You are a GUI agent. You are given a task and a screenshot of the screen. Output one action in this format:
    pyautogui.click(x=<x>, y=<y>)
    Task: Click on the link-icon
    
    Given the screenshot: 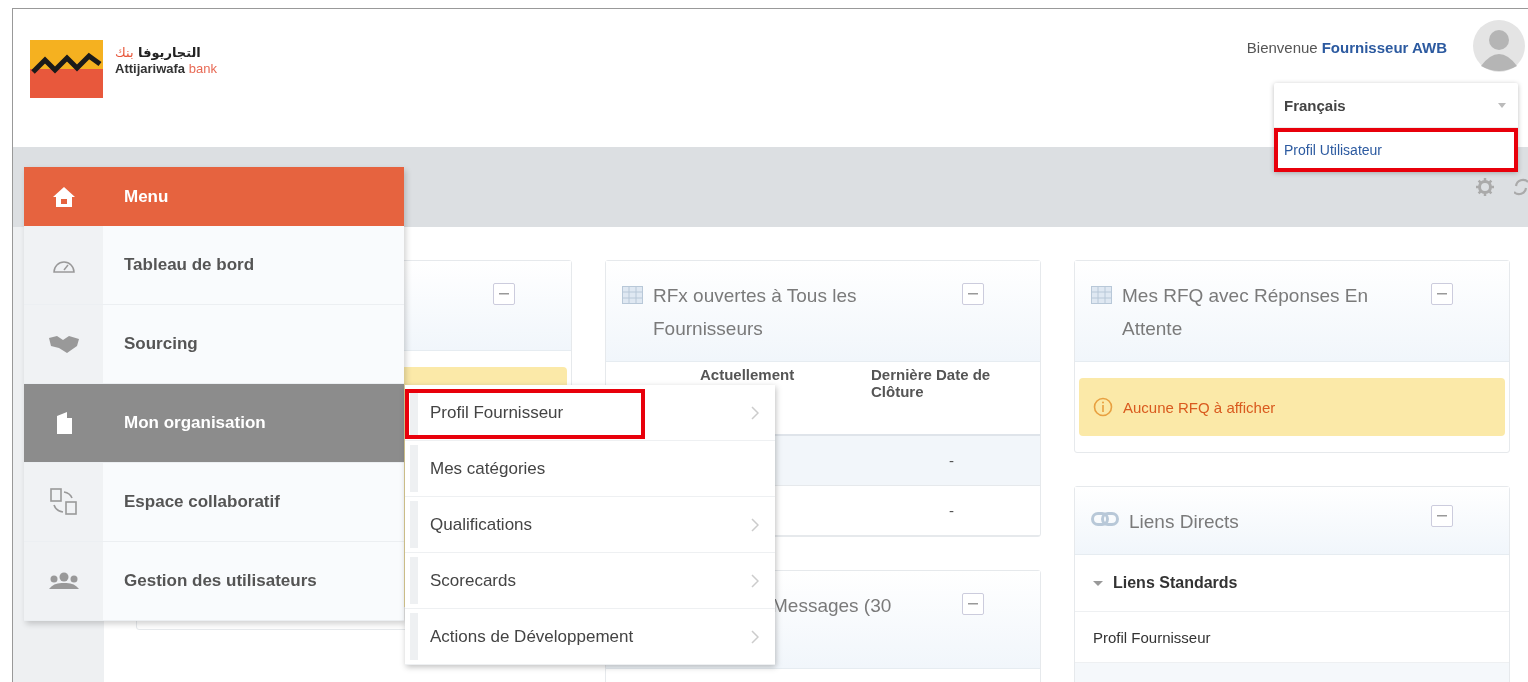 What is the action you would take?
    pyautogui.click(x=1105, y=519)
    